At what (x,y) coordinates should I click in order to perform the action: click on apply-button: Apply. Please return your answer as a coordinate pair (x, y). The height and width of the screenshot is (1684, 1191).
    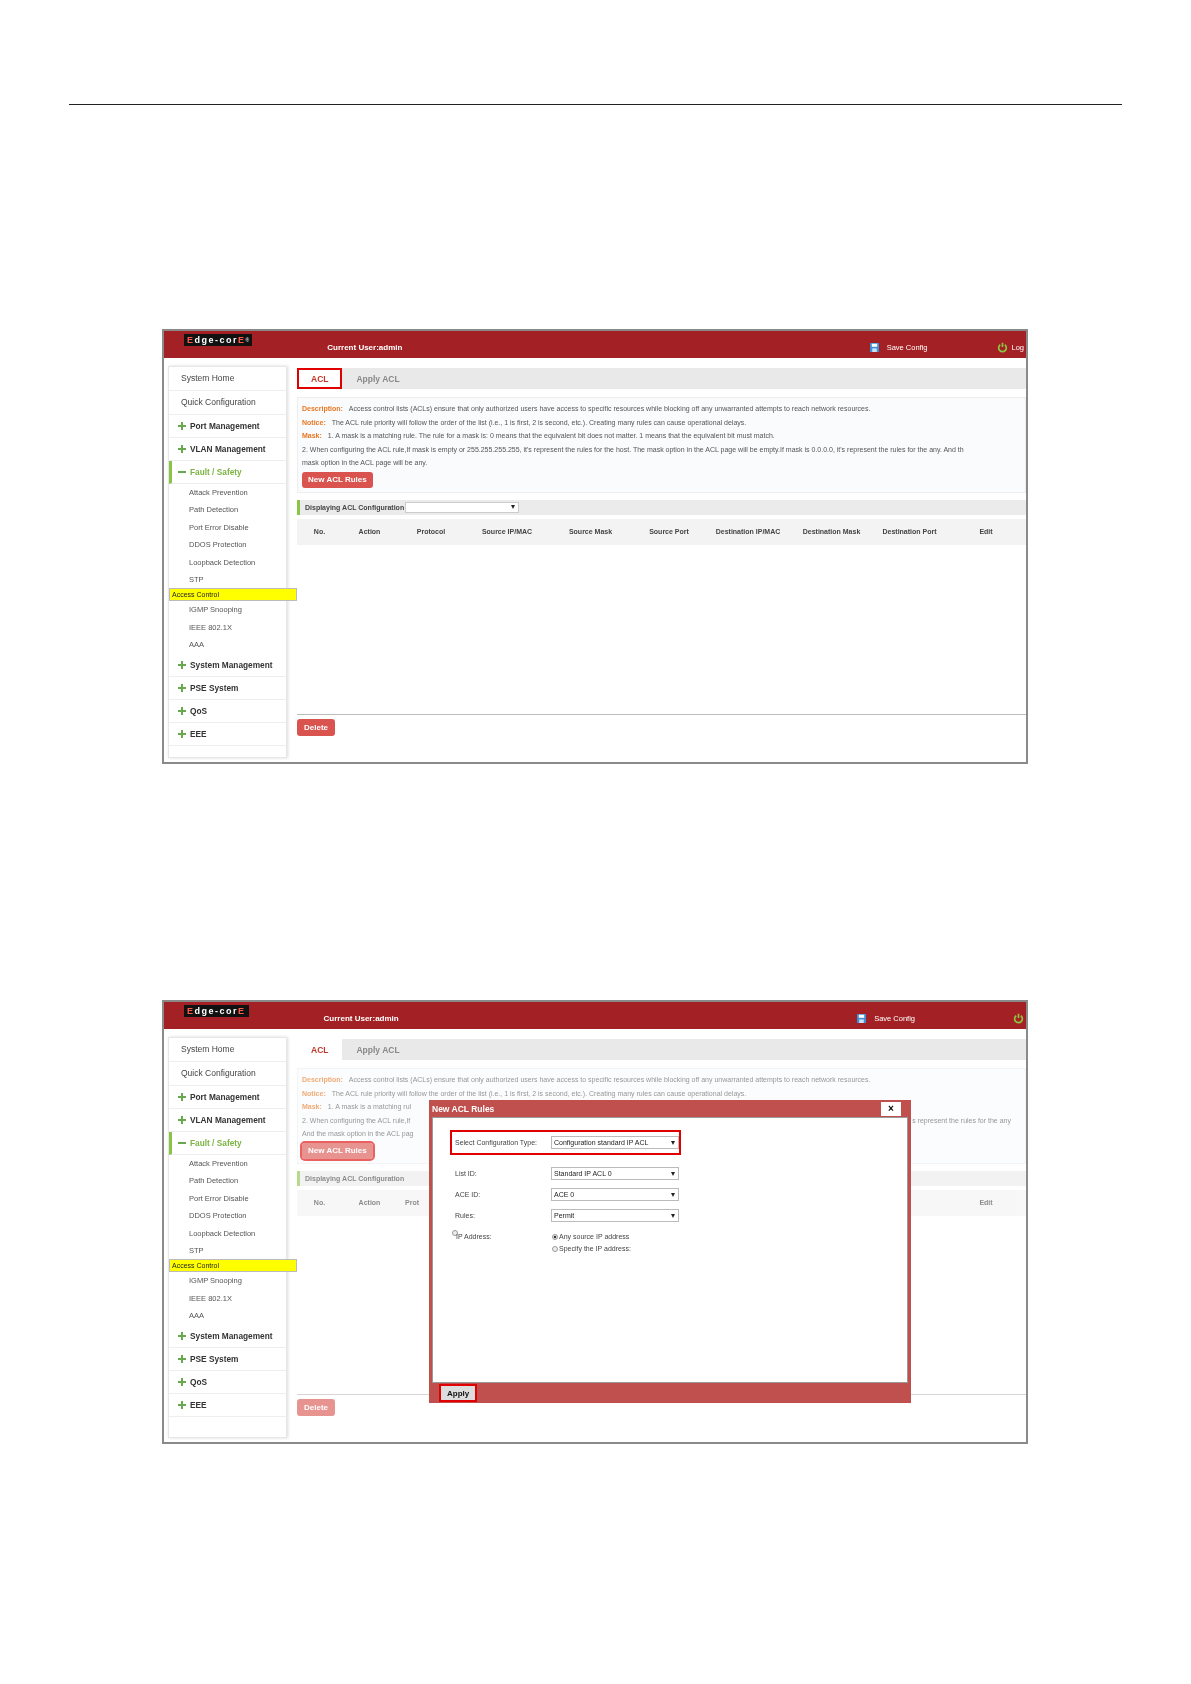
    Looking at the image, I should click on (458, 1393).